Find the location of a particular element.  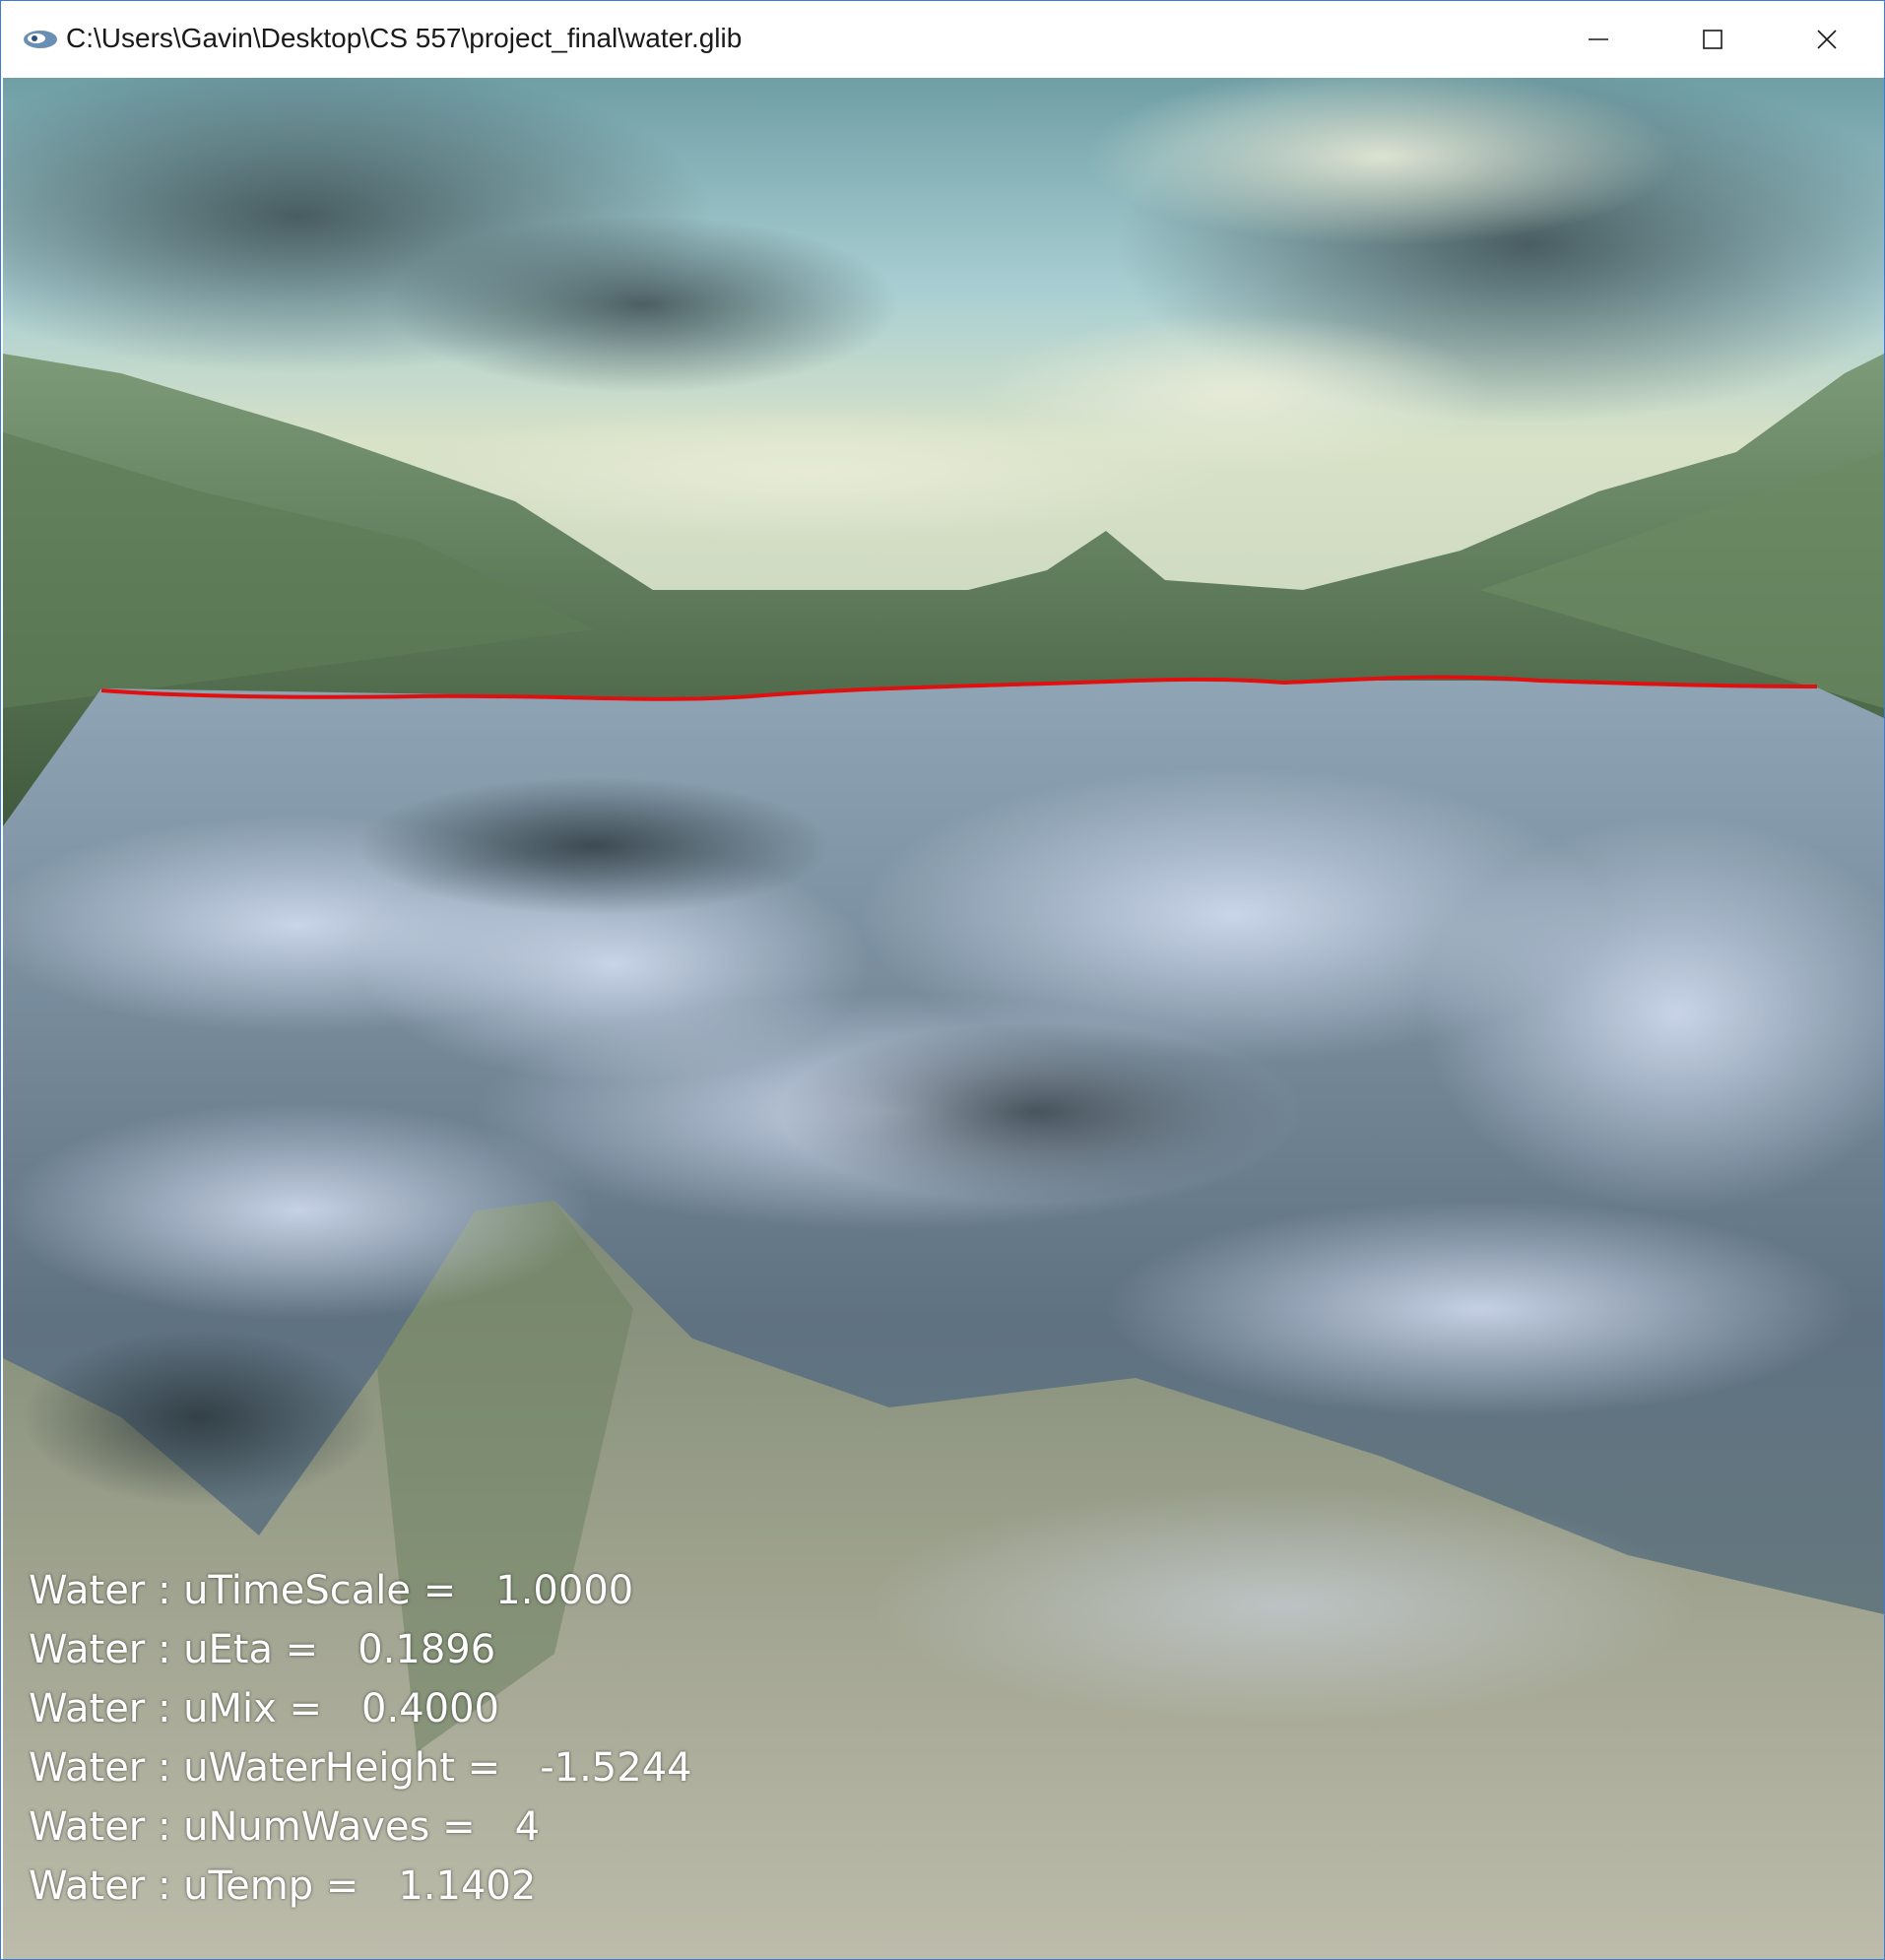

readout-ueta: Water : uEta = 0.1896 is located at coordinates (262, 1650).